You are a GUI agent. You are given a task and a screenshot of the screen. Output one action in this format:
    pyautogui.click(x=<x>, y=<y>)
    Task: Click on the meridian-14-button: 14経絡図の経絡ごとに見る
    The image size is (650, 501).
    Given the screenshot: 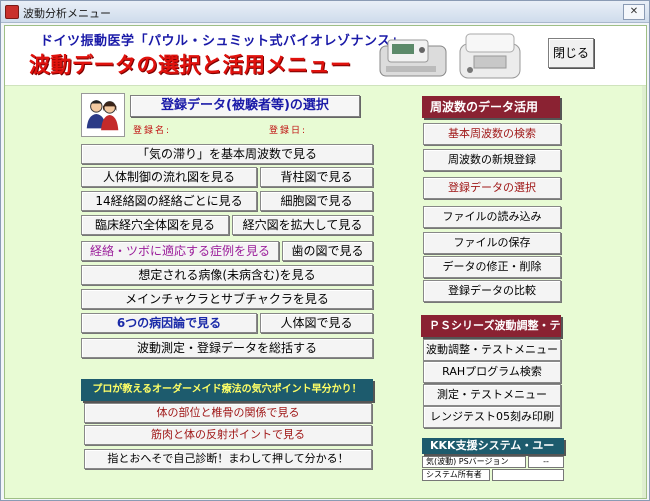 What is the action you would take?
    pyautogui.click(x=169, y=201)
    